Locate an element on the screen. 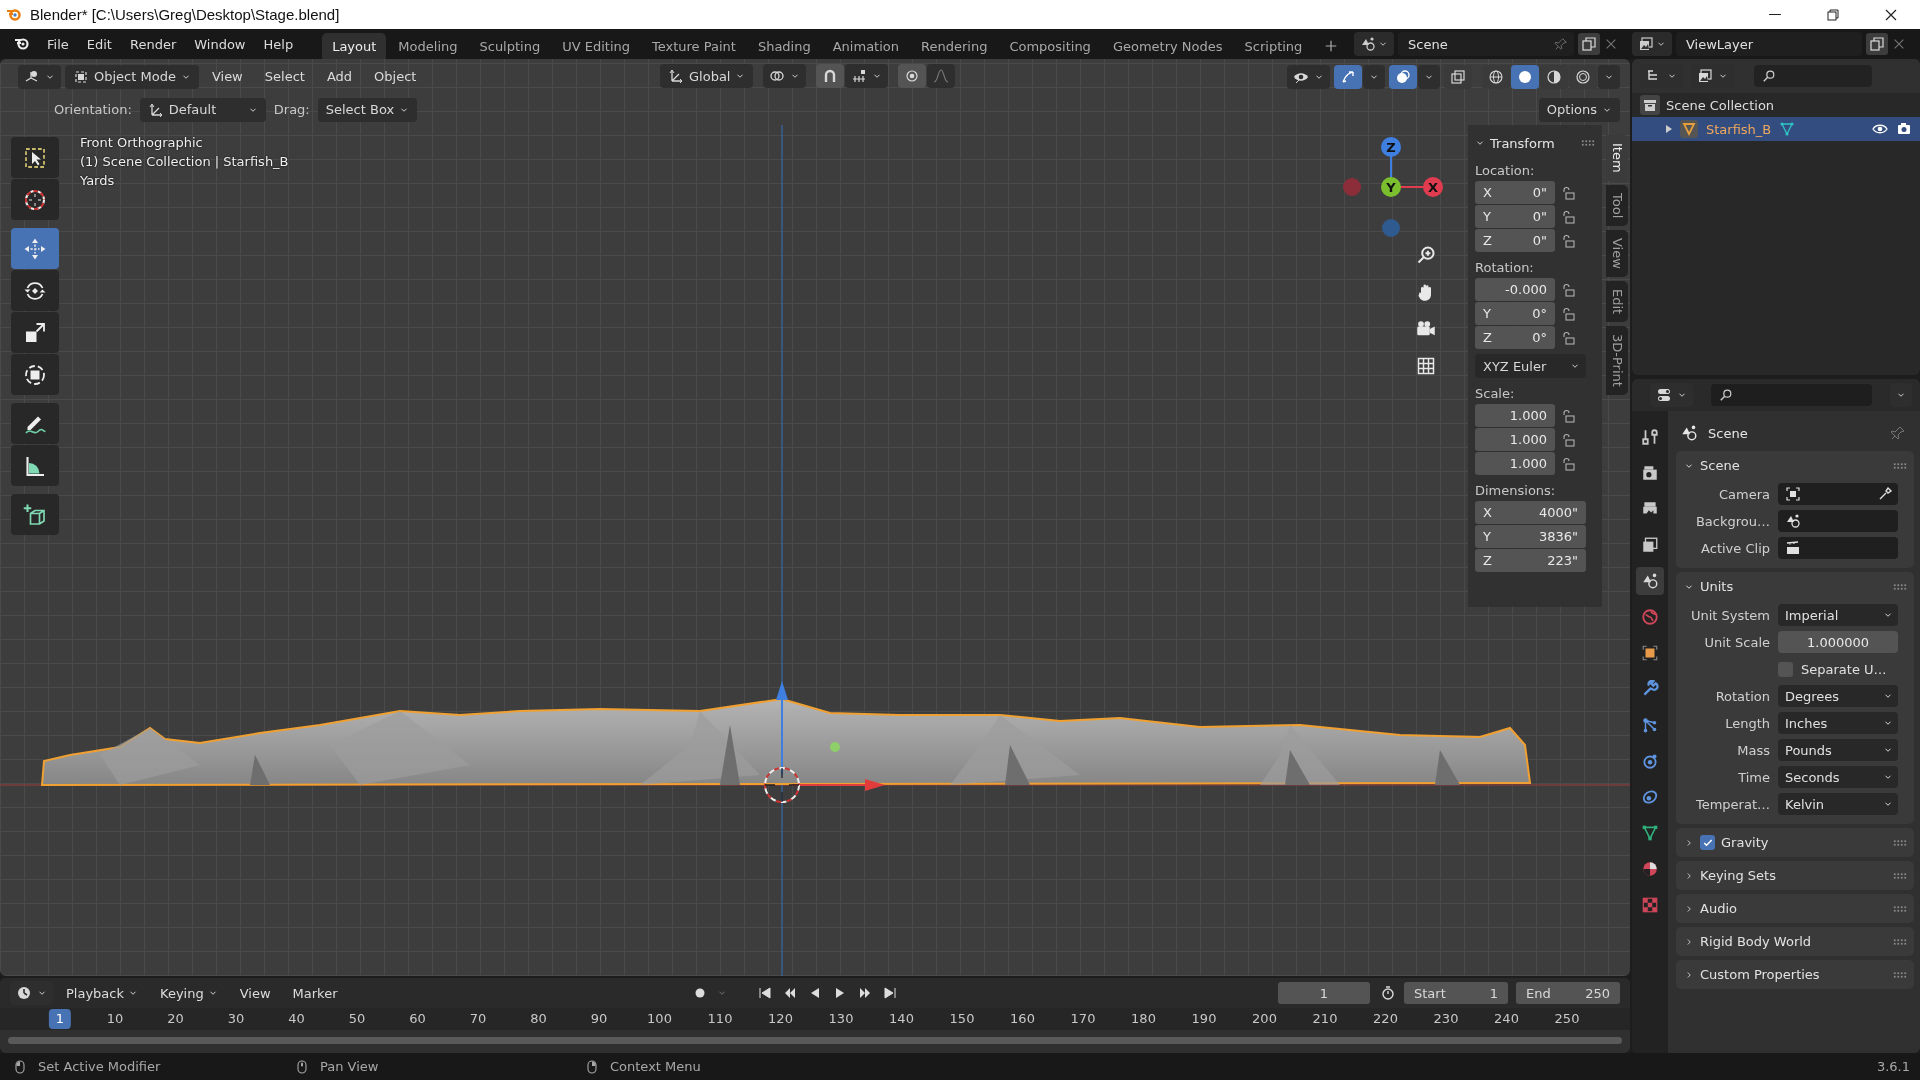 The image size is (1920, 1080). stopwatch-icon is located at coordinates (1388, 993).